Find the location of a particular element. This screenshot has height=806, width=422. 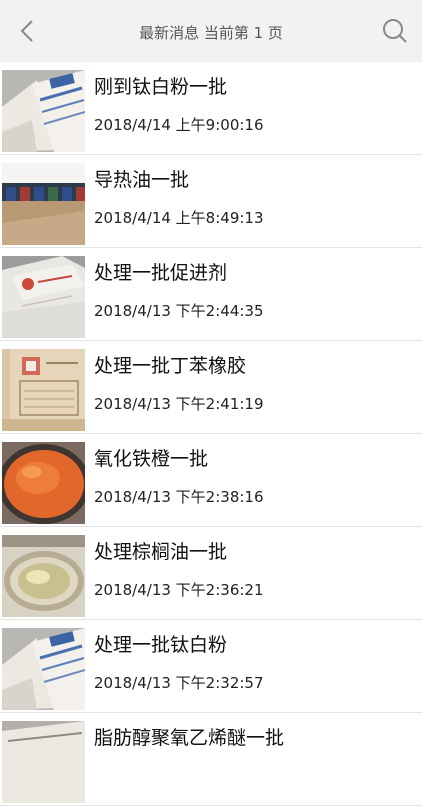

top-bar: 最新消息 当前第 1 页 is located at coordinates (211, 31).